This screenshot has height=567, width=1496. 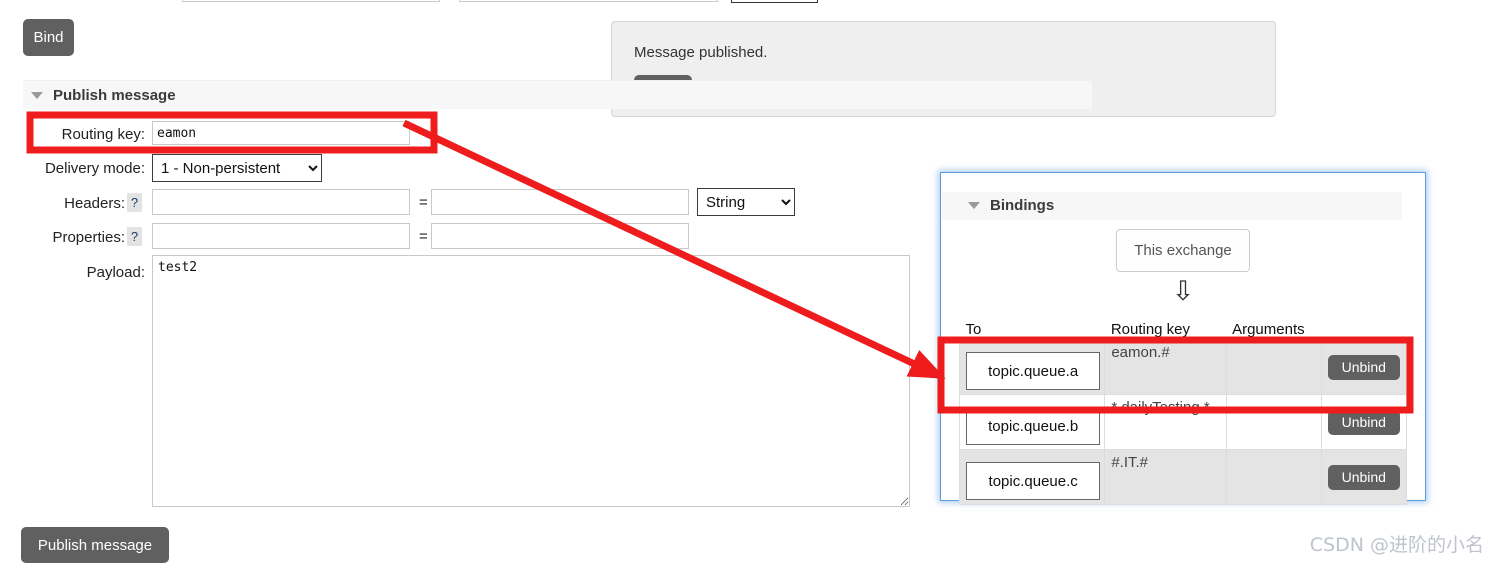 I want to click on this-exchange-button: This exchange, so click(x=1183, y=250).